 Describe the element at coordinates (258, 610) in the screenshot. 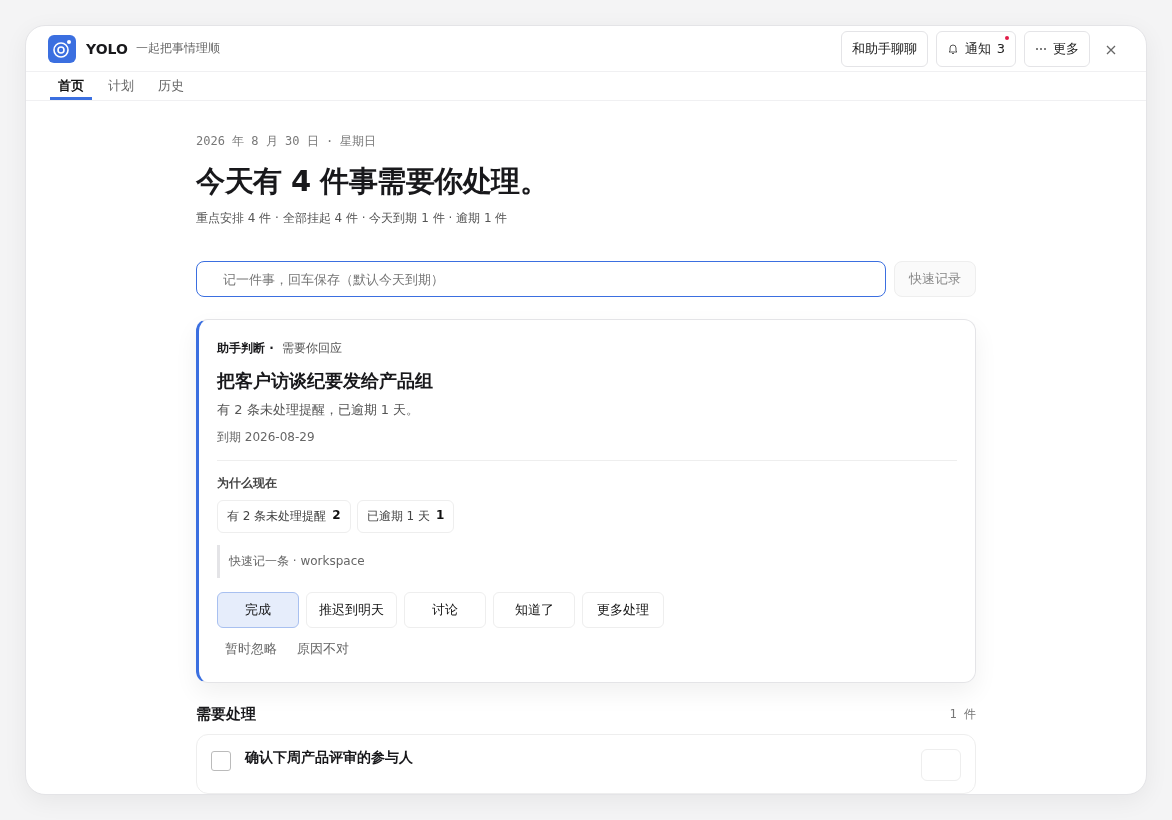

I see `action-button: 完成` at that location.